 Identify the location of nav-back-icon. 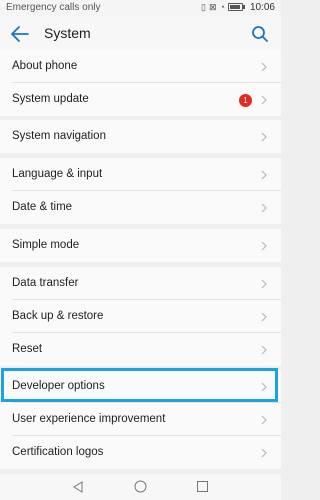
(78, 487).